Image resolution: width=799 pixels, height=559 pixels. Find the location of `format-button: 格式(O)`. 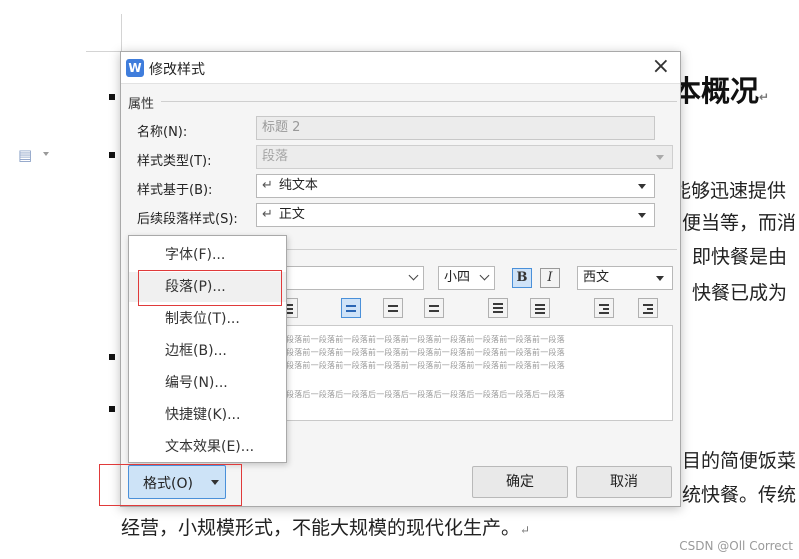

format-button: 格式(O) is located at coordinates (177, 482).